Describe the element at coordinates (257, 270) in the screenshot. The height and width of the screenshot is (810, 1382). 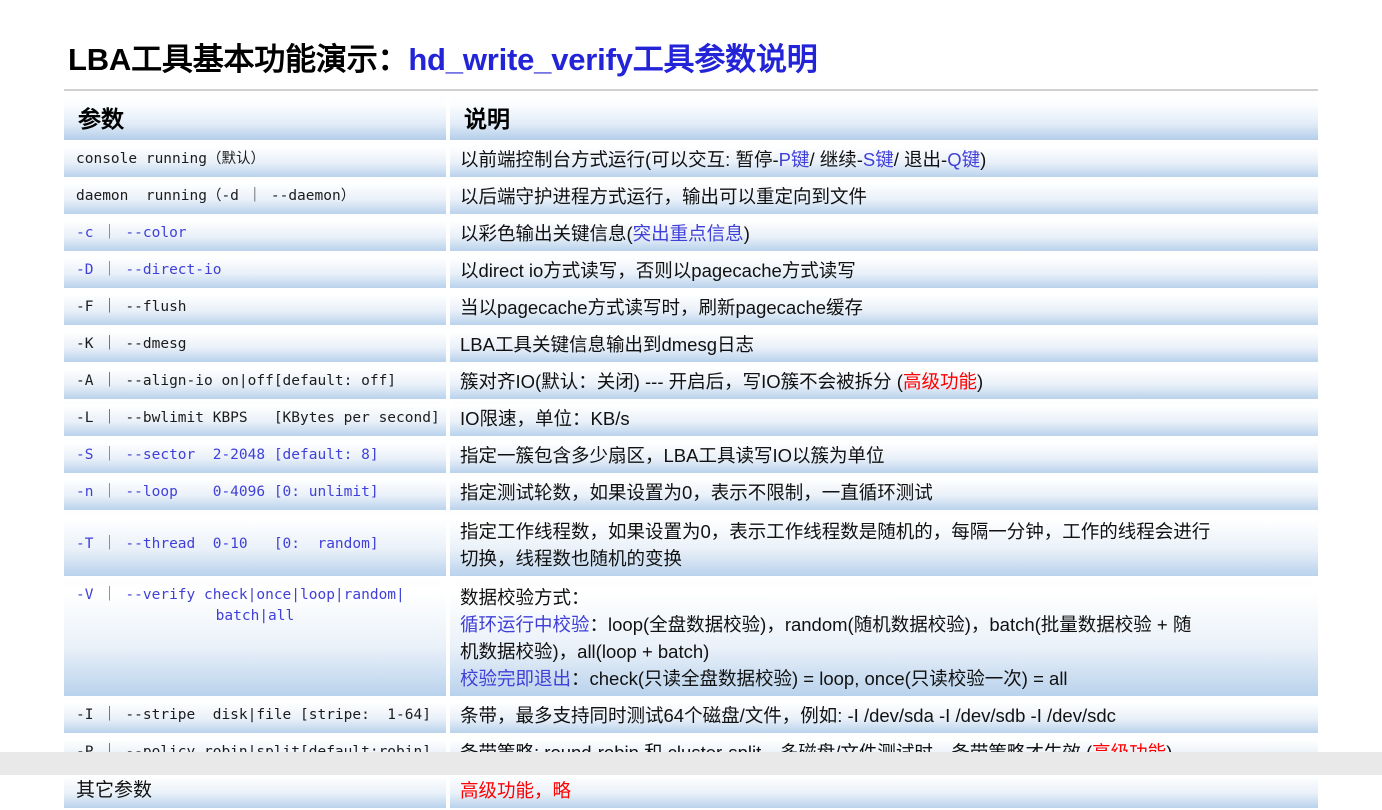
I see `param-cell: -D ｜ --direct-io` at that location.